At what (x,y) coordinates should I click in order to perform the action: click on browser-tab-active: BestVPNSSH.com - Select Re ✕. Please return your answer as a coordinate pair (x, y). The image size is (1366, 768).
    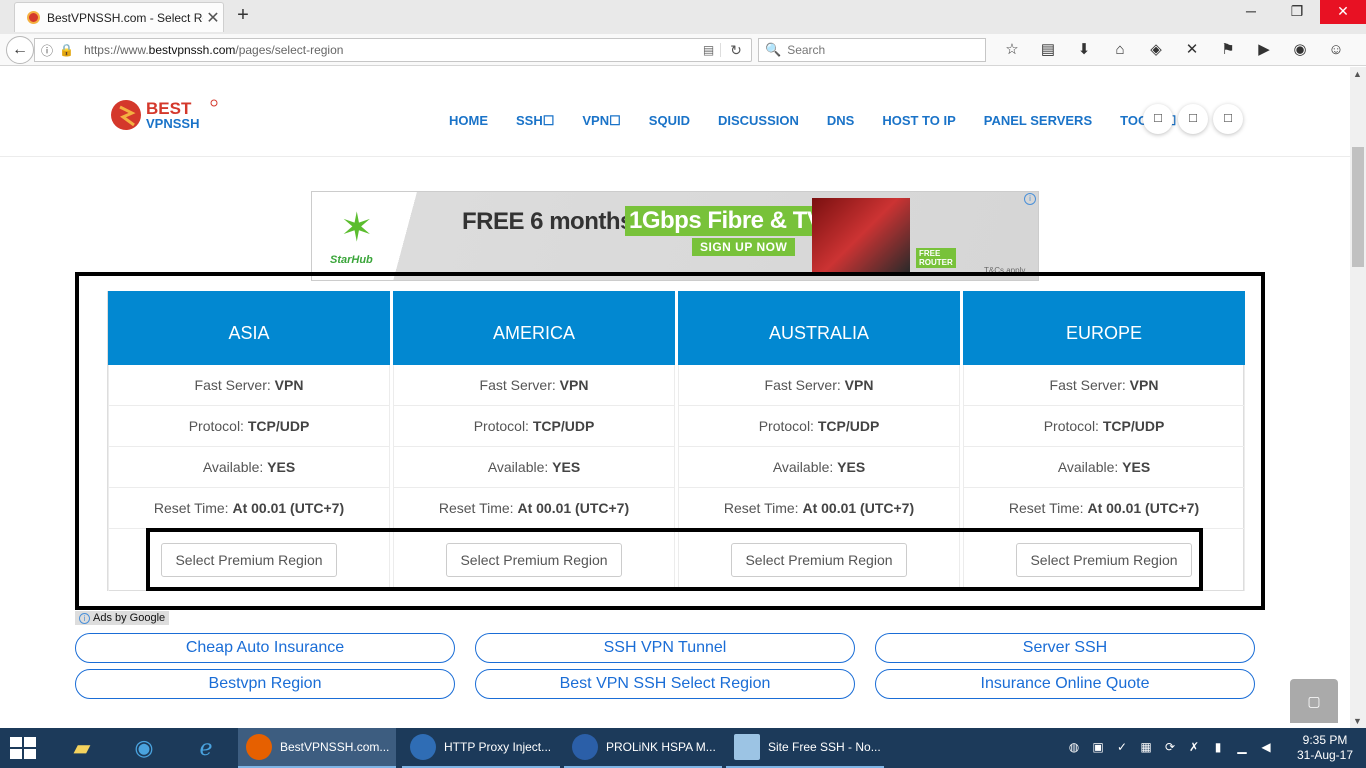
    Looking at the image, I should click on (119, 17).